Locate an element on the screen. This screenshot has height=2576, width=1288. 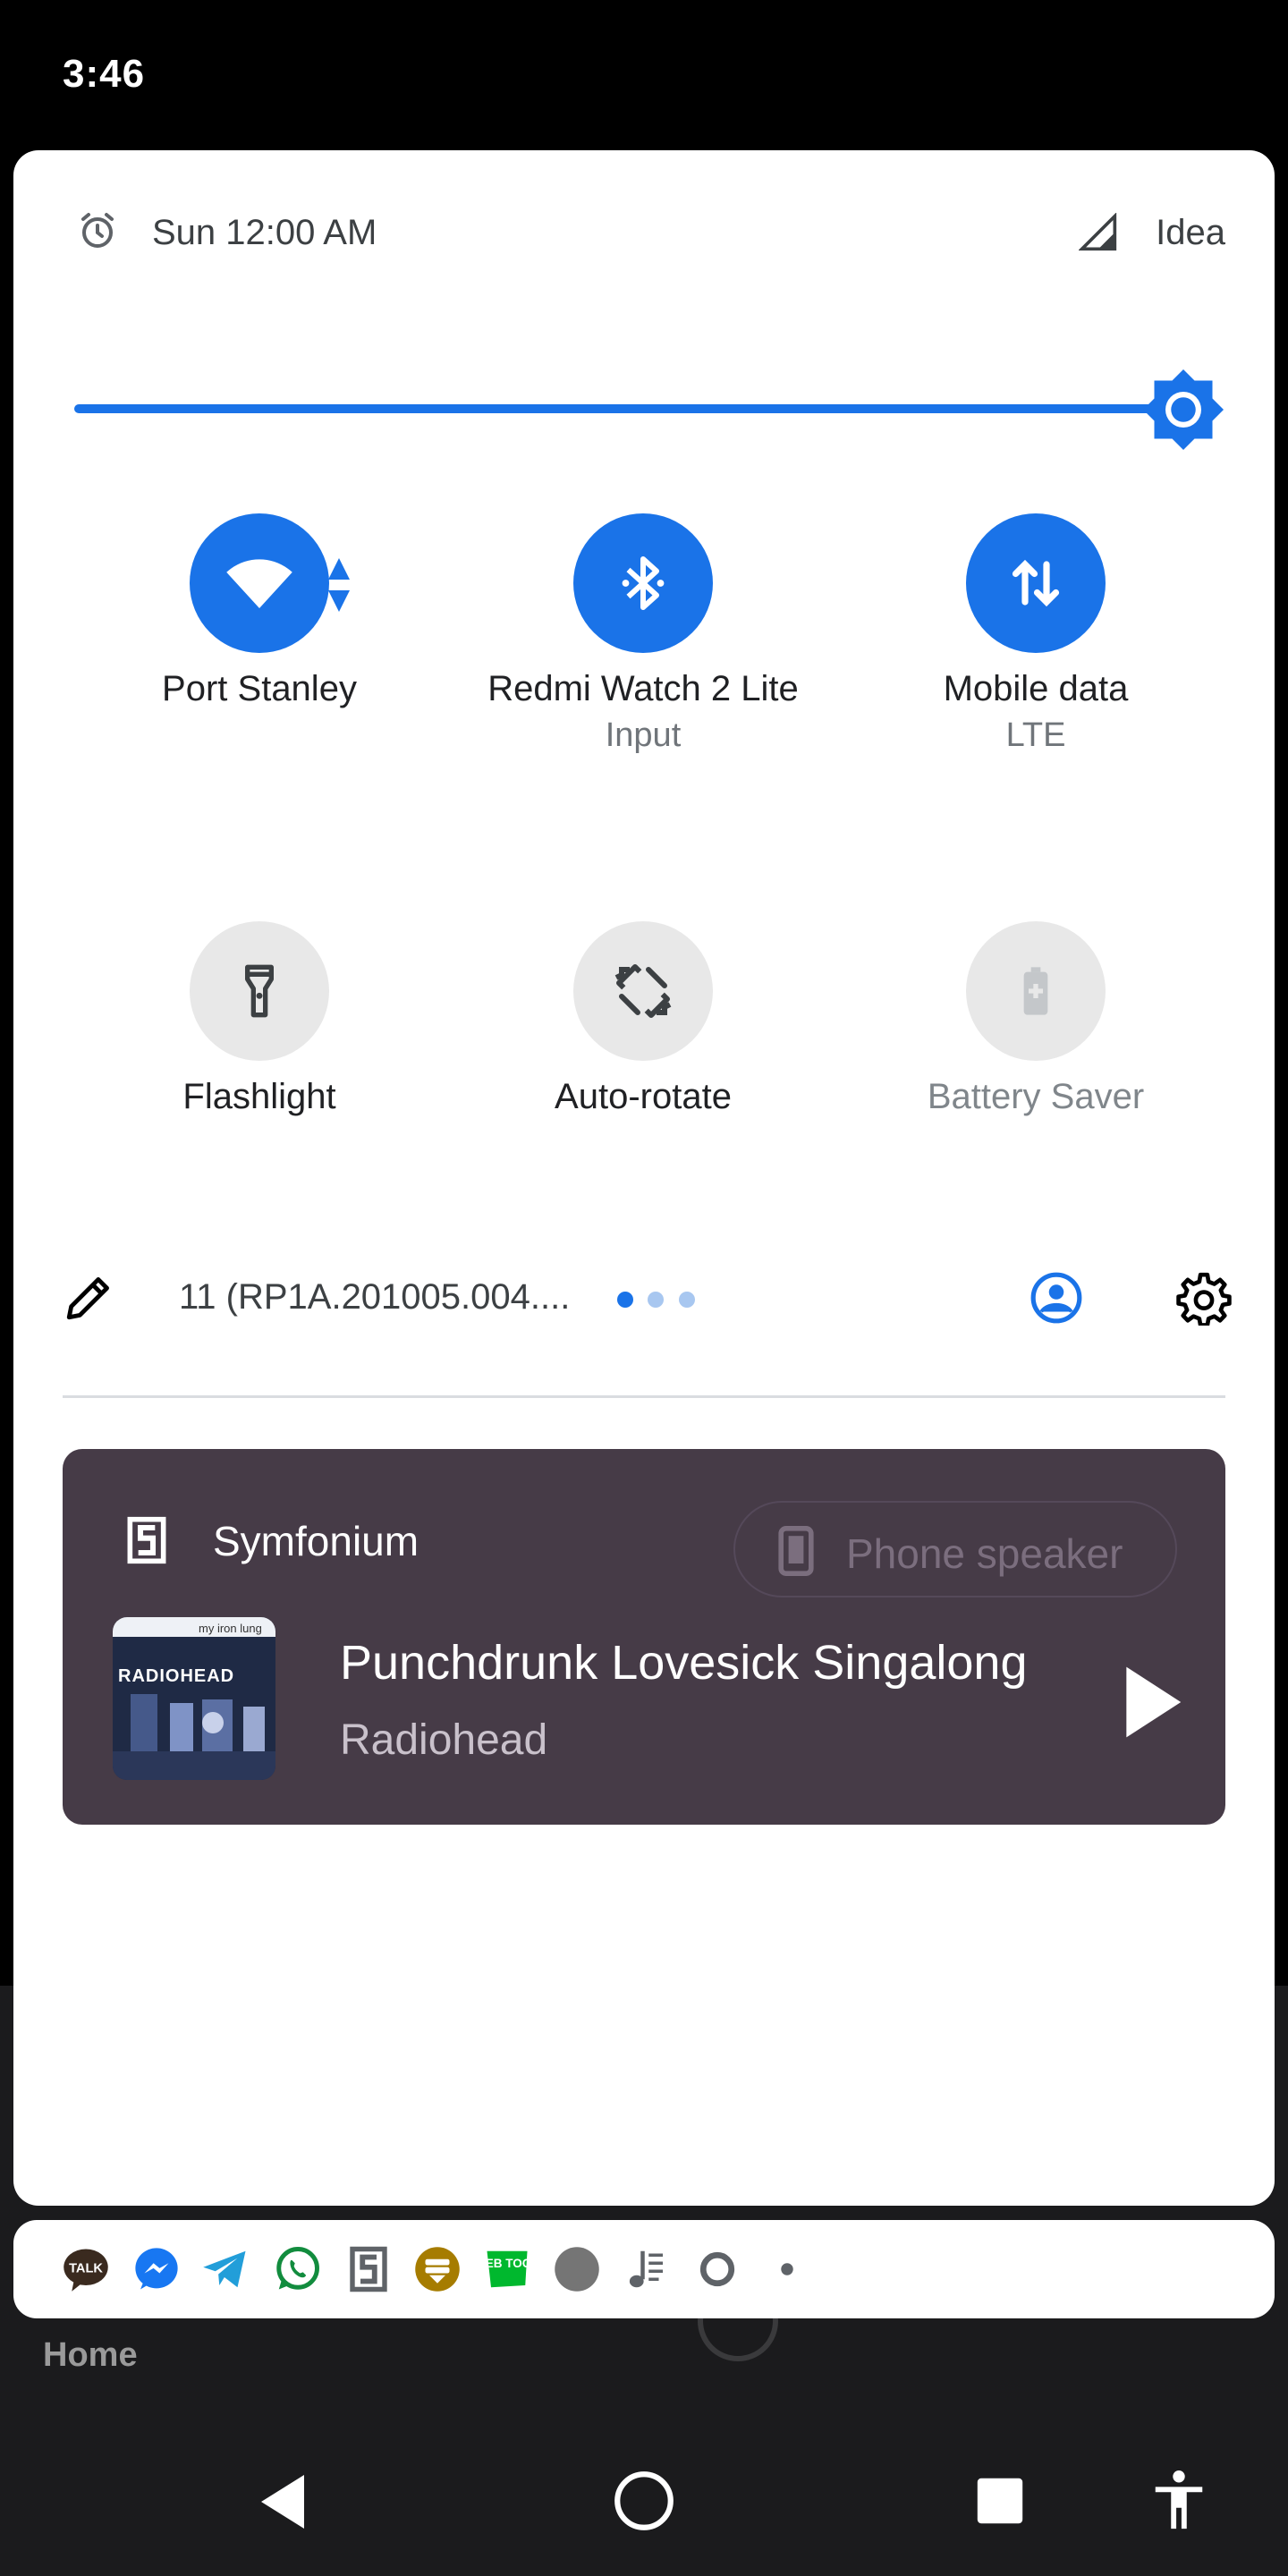
carrier-name: Idea is located at coordinates (1190, 232).